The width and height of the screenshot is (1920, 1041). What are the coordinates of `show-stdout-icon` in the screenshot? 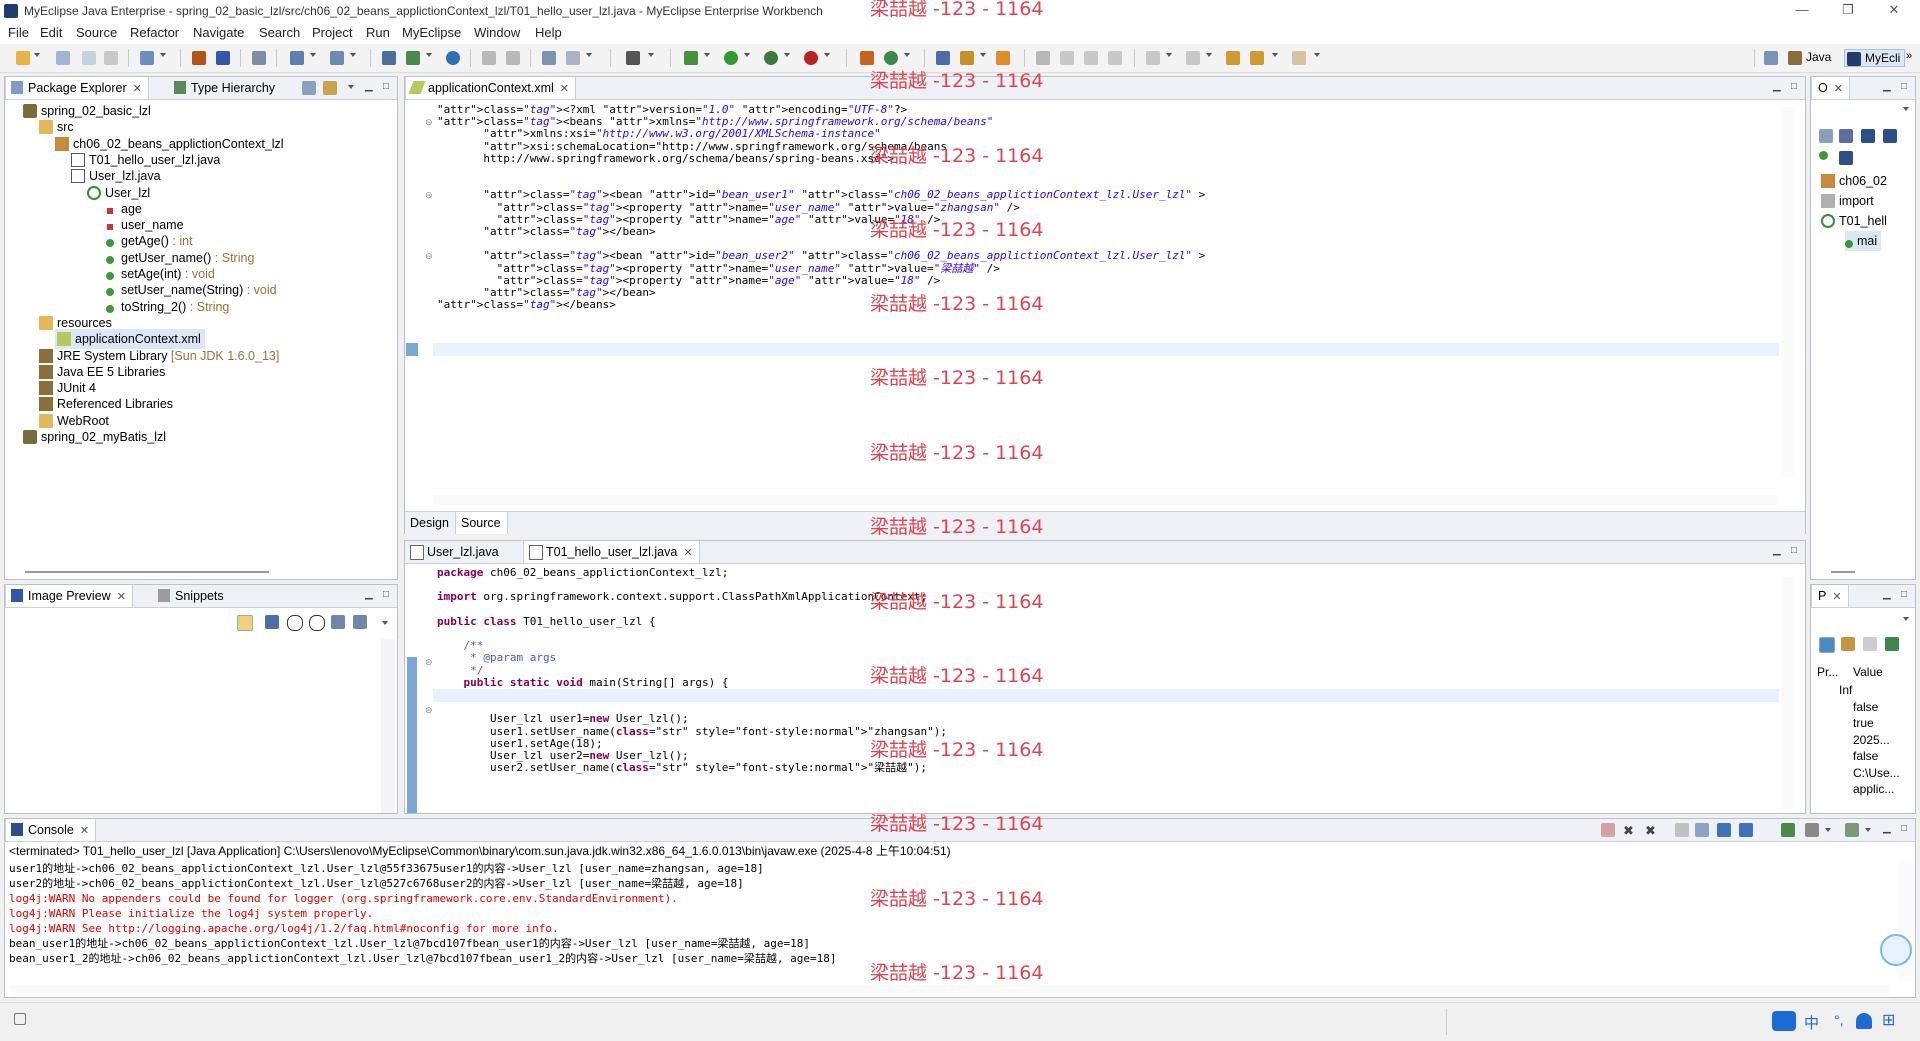 It's located at (1724, 830).